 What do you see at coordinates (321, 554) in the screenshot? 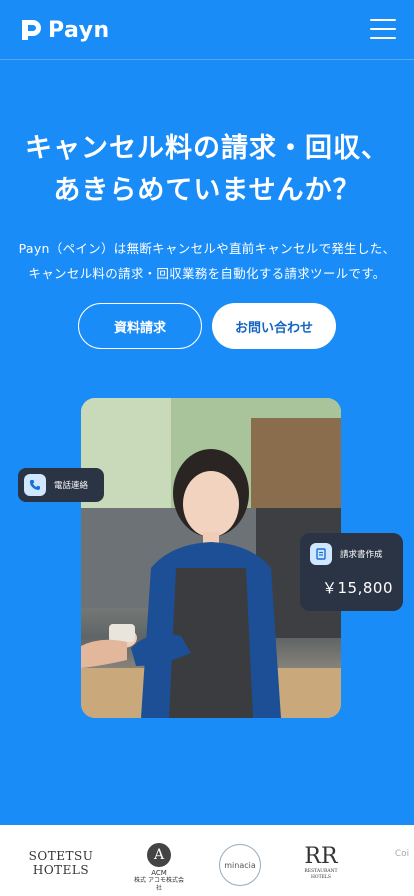
I see `document-icon` at bounding box center [321, 554].